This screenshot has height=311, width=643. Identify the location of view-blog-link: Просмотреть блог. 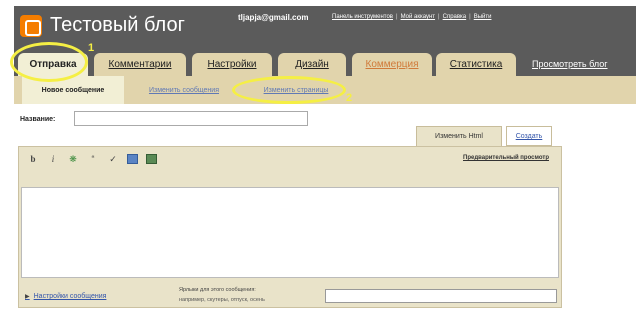
(570, 64).